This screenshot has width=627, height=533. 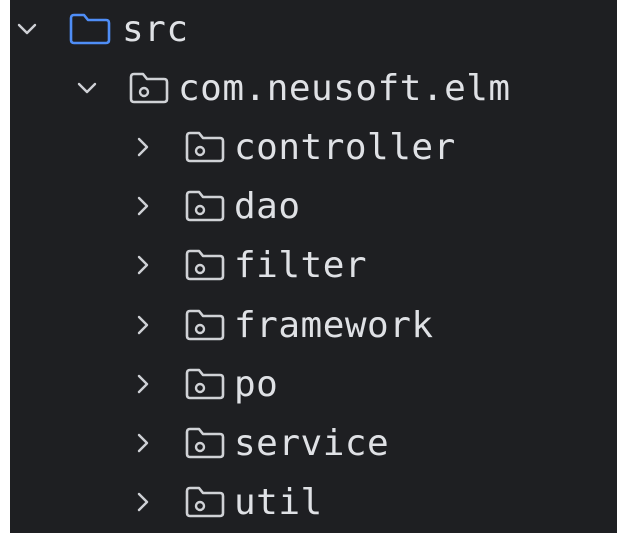 What do you see at coordinates (301, 265) in the screenshot?
I see `tree-node-label: filter` at bounding box center [301, 265].